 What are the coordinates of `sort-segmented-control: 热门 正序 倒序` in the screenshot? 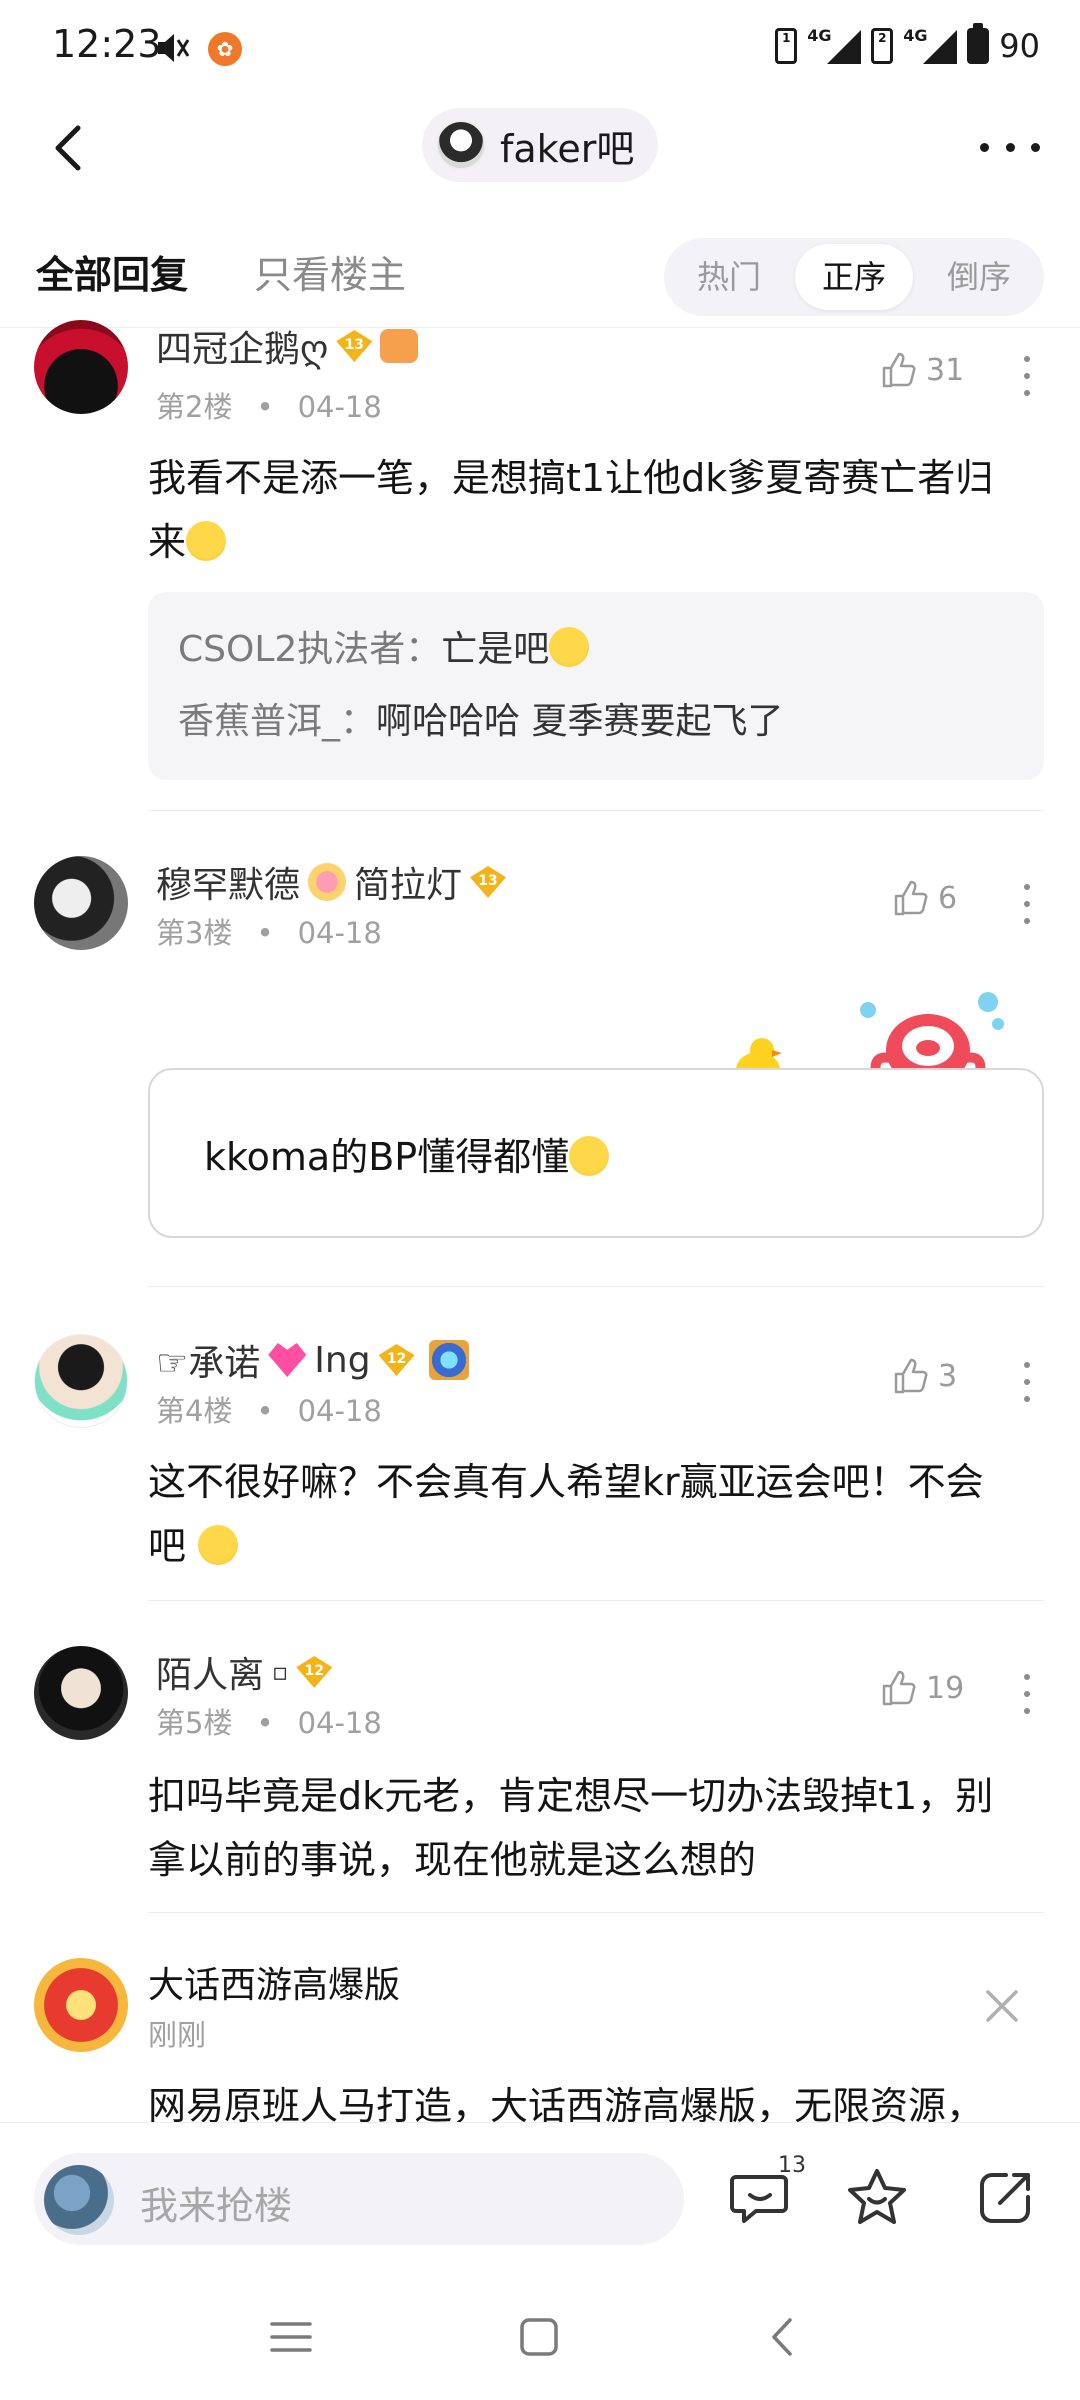 It's located at (854, 277).